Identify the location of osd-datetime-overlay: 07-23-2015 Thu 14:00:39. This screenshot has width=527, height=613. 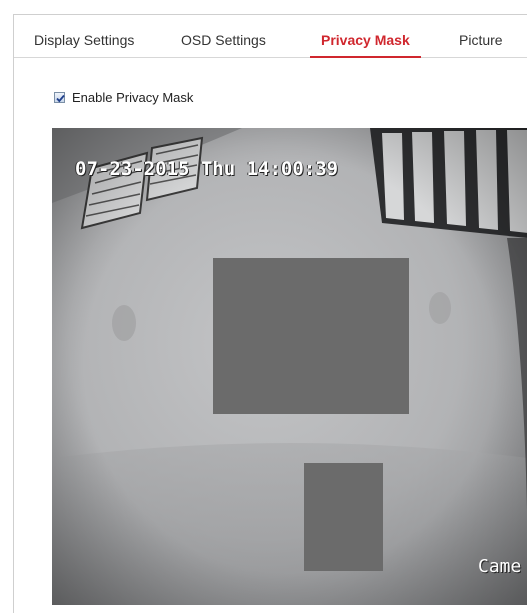
(207, 169).